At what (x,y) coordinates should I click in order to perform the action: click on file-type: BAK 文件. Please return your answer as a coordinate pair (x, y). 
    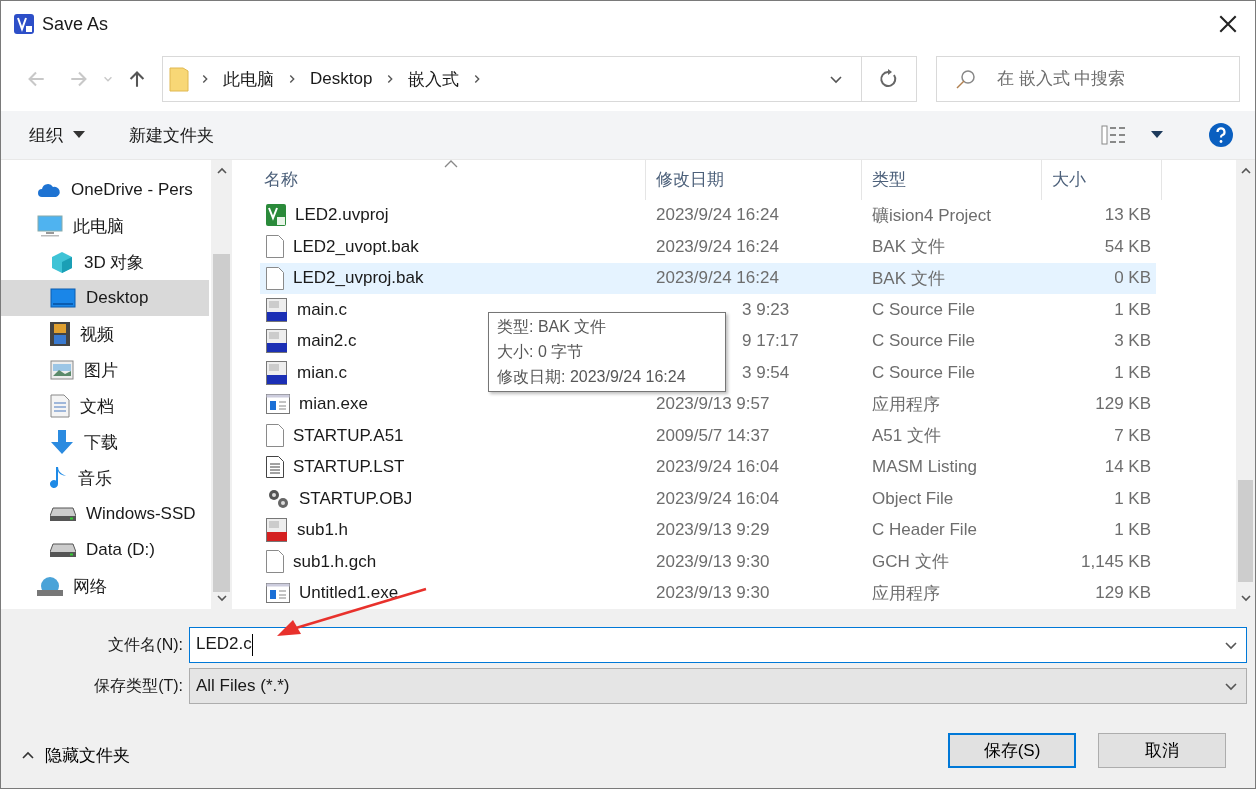
    Looking at the image, I should click on (908, 278).